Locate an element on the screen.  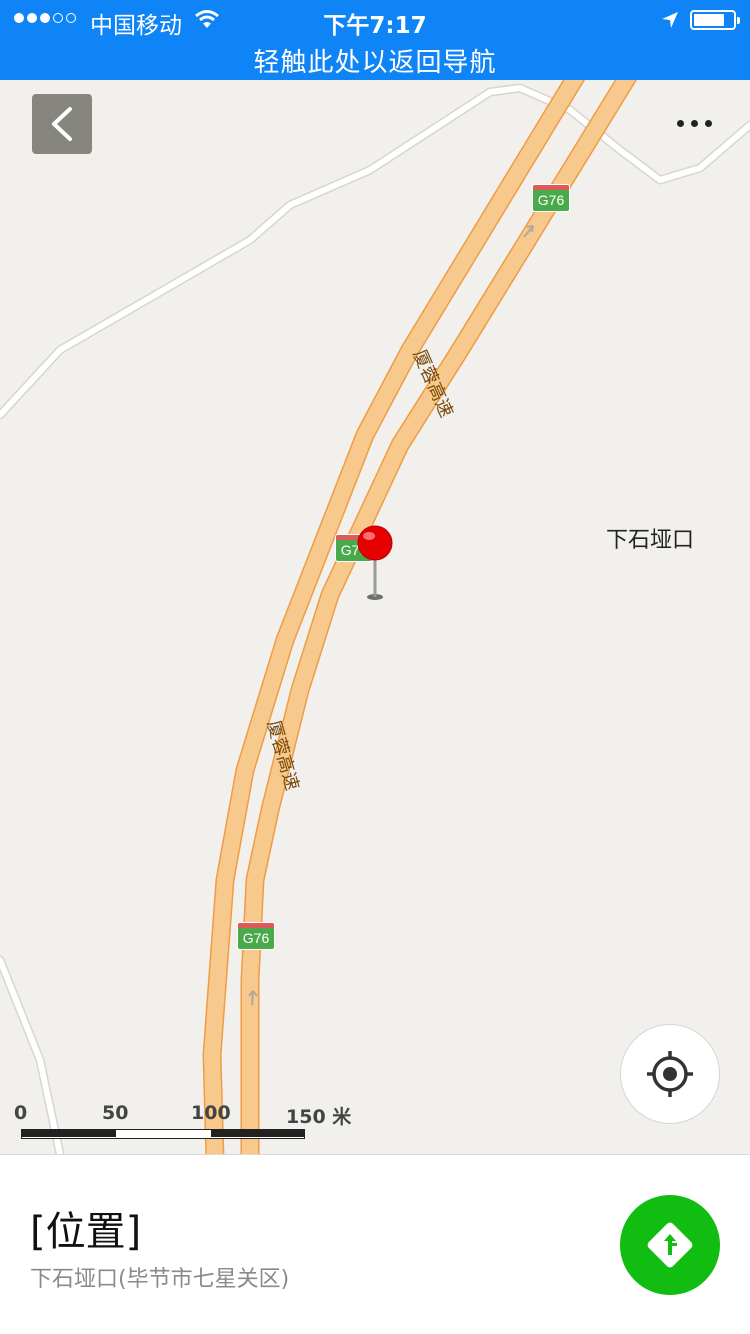
more-dots-icon is located at coordinates (680, 123).